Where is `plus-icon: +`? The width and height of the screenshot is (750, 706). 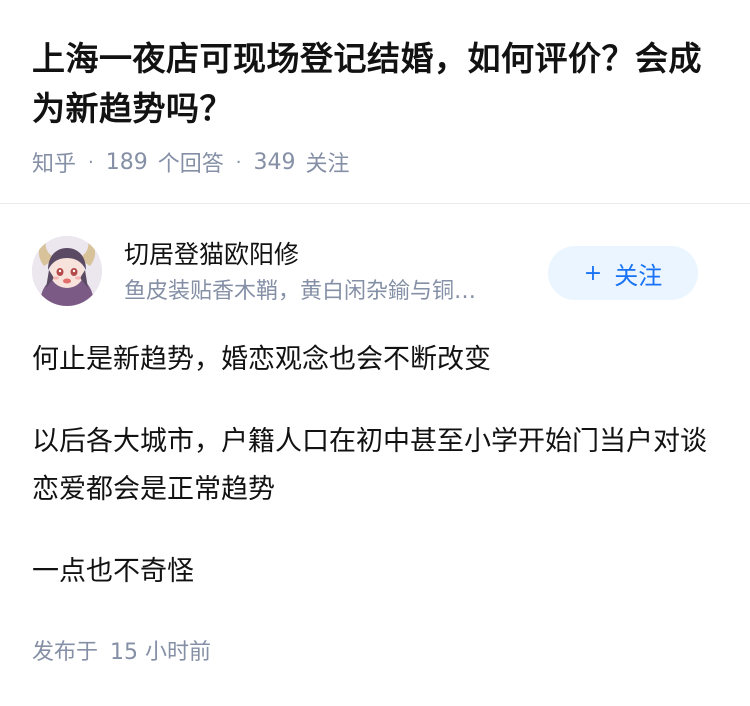 plus-icon: + is located at coordinates (593, 273).